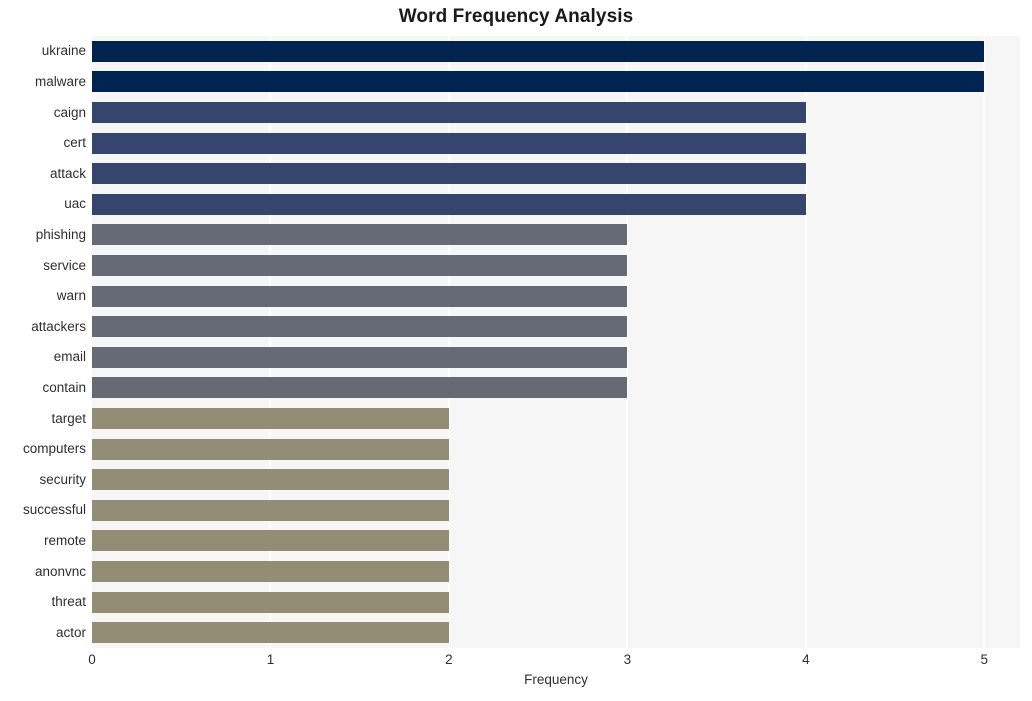 The width and height of the screenshot is (1032, 701). Describe the element at coordinates (54, 449) in the screenshot. I see `y-tick-label-computers: computers` at that location.